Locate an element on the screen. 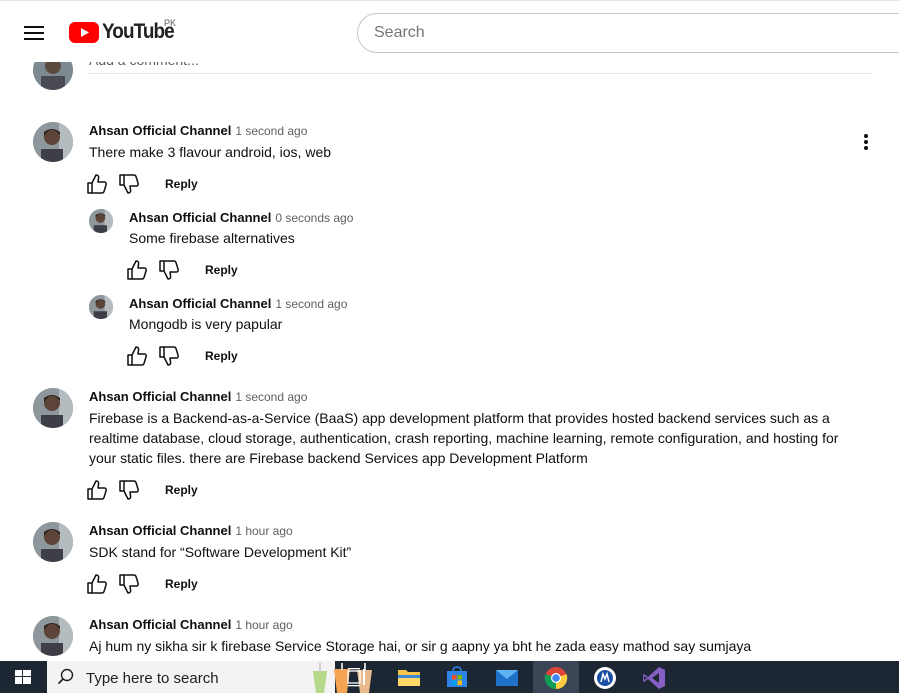  store-bag-icon is located at coordinates (457, 676).